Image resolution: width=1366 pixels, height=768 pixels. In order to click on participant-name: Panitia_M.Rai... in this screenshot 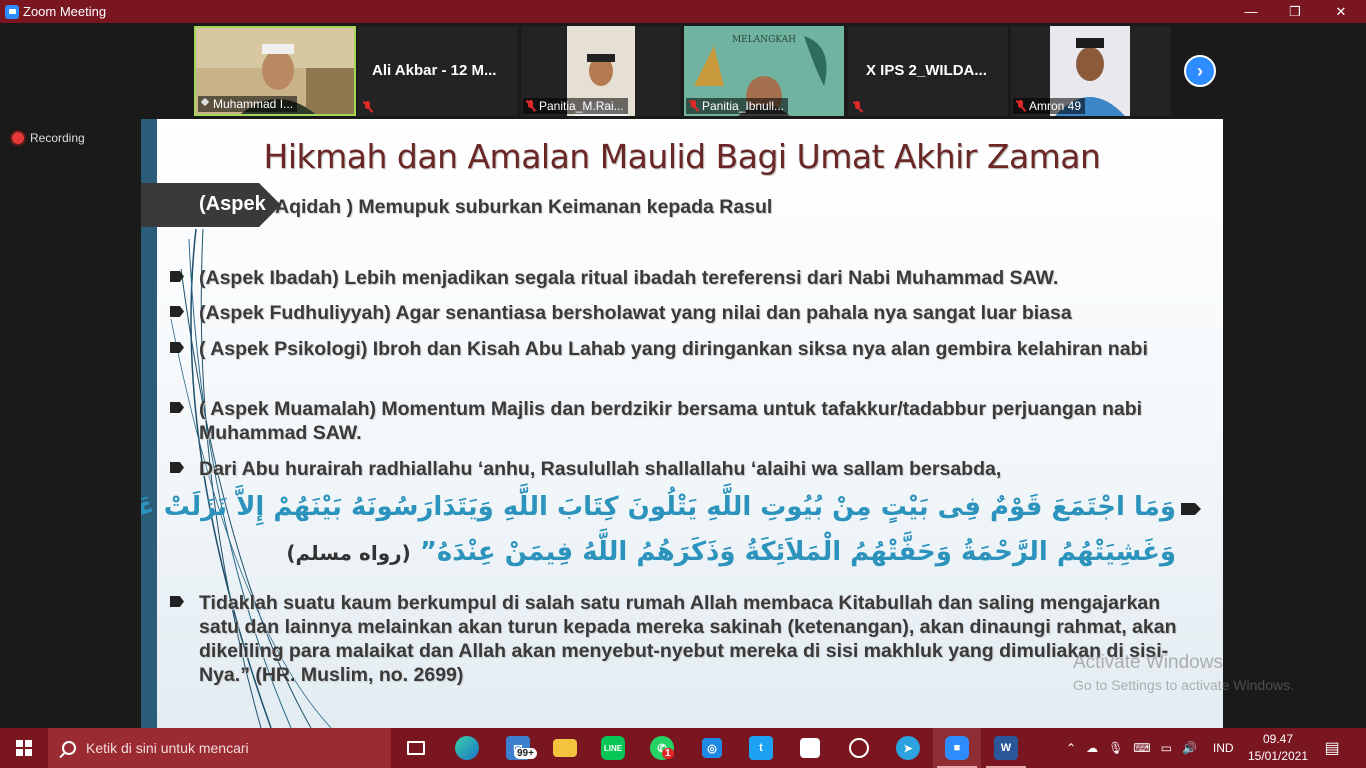, I will do `click(581, 106)`.